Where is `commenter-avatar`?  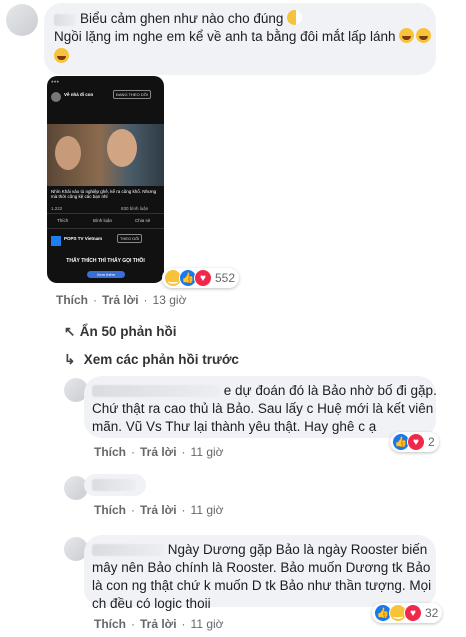
commenter-avatar is located at coordinates (22, 20).